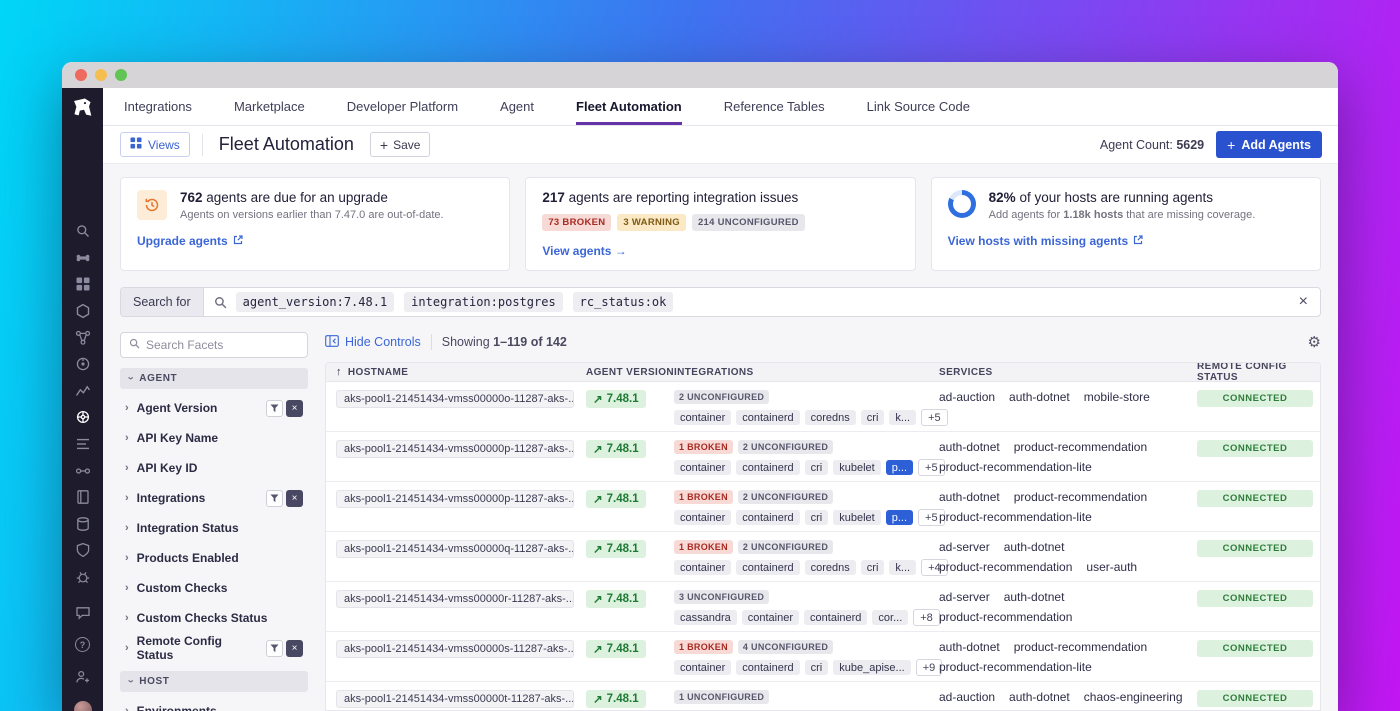 The width and height of the screenshot is (1400, 711). I want to click on tab-link-source-code: Link Source Code, so click(918, 106).